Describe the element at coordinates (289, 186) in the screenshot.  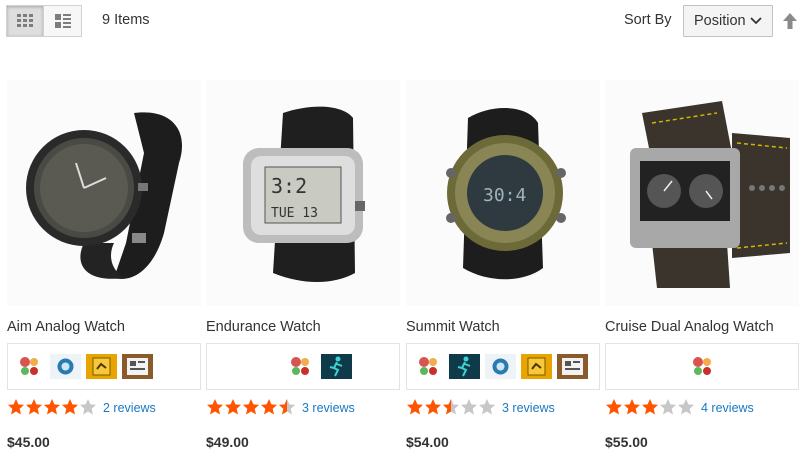
I see `svg-text: 3:2` at that location.